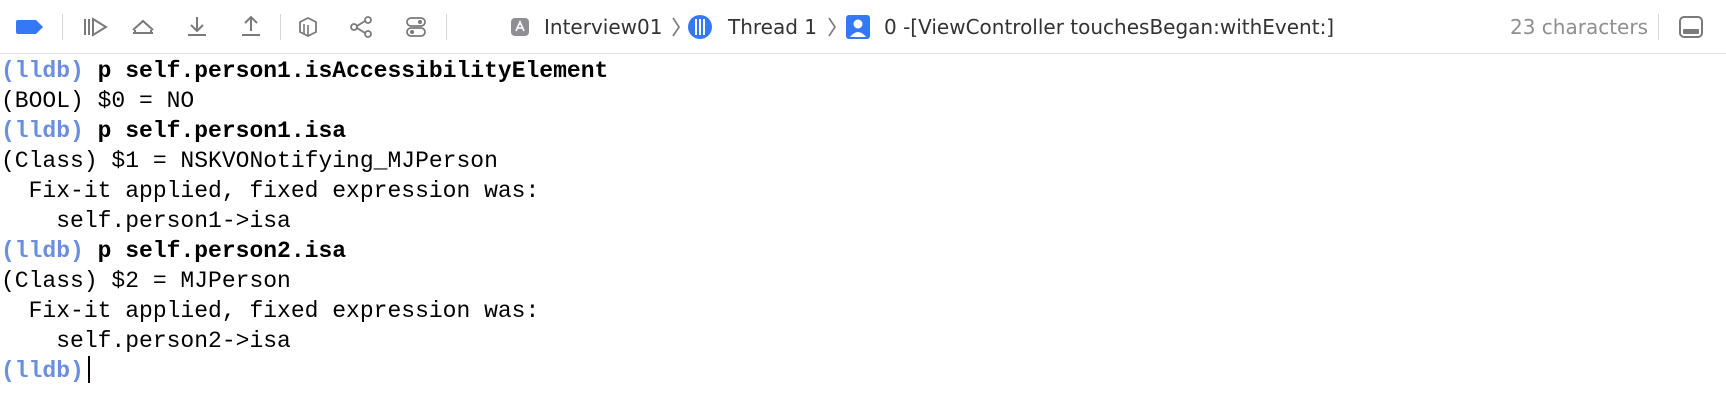 Image resolution: width=1726 pixels, height=414 pixels. Describe the element at coordinates (863, 131) in the screenshot. I see `console-line: (lldb) p self.person1.isa` at that location.